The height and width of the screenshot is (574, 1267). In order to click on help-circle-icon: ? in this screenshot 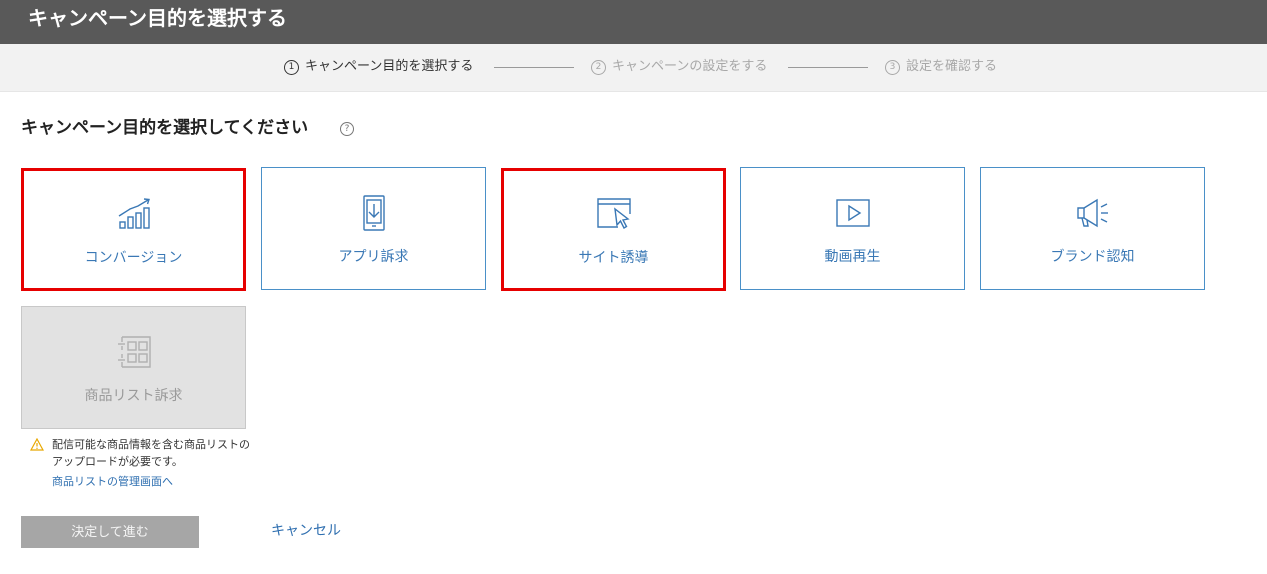, I will do `click(347, 129)`.